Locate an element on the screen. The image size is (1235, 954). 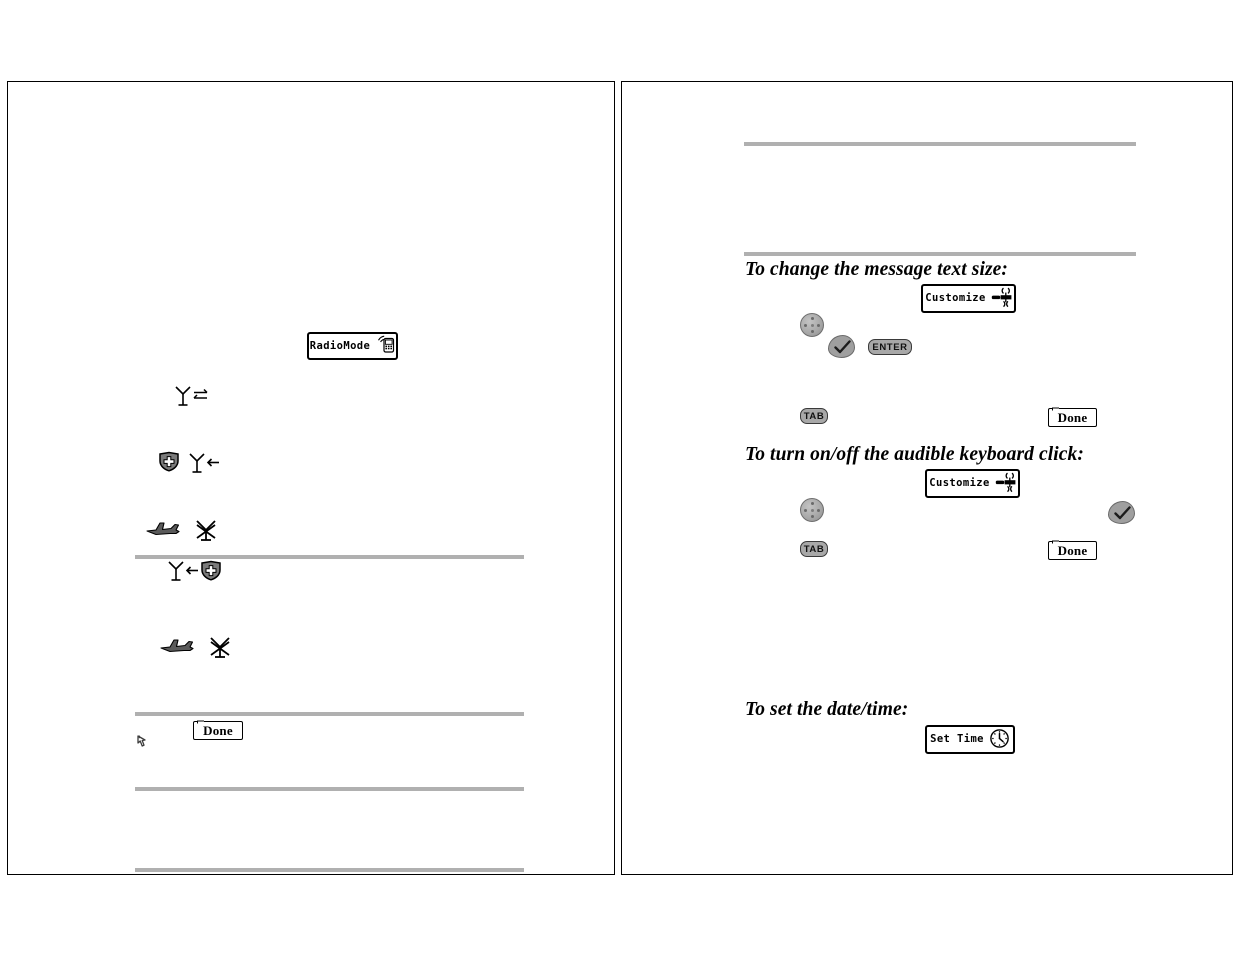
enter-key-label: ENTER is located at coordinates (890, 347).